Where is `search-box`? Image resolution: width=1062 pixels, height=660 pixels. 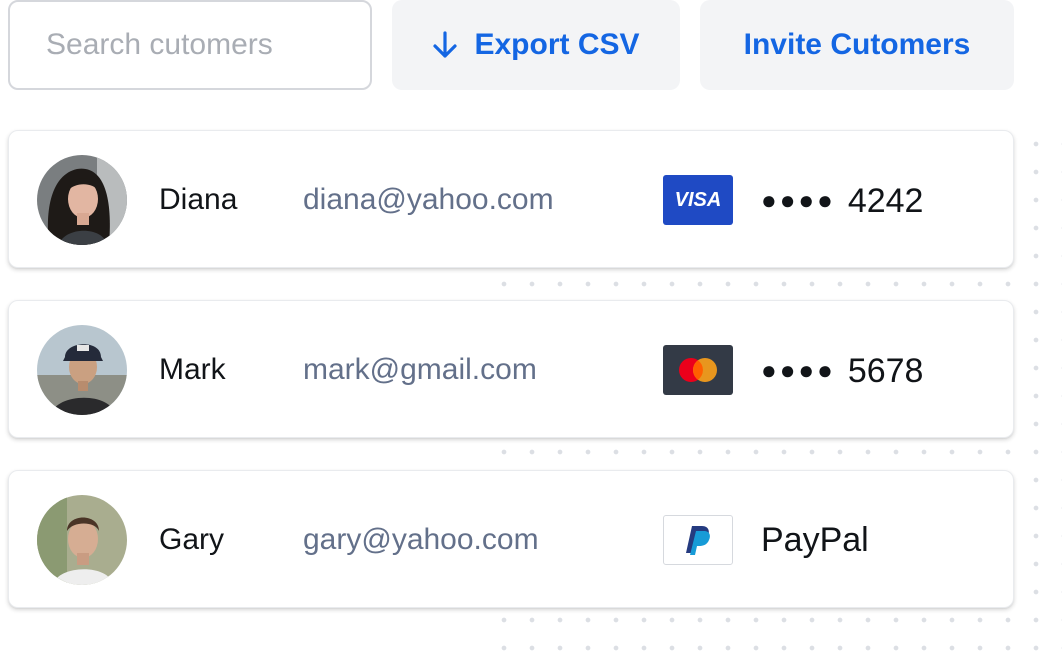
search-box is located at coordinates (190, 45).